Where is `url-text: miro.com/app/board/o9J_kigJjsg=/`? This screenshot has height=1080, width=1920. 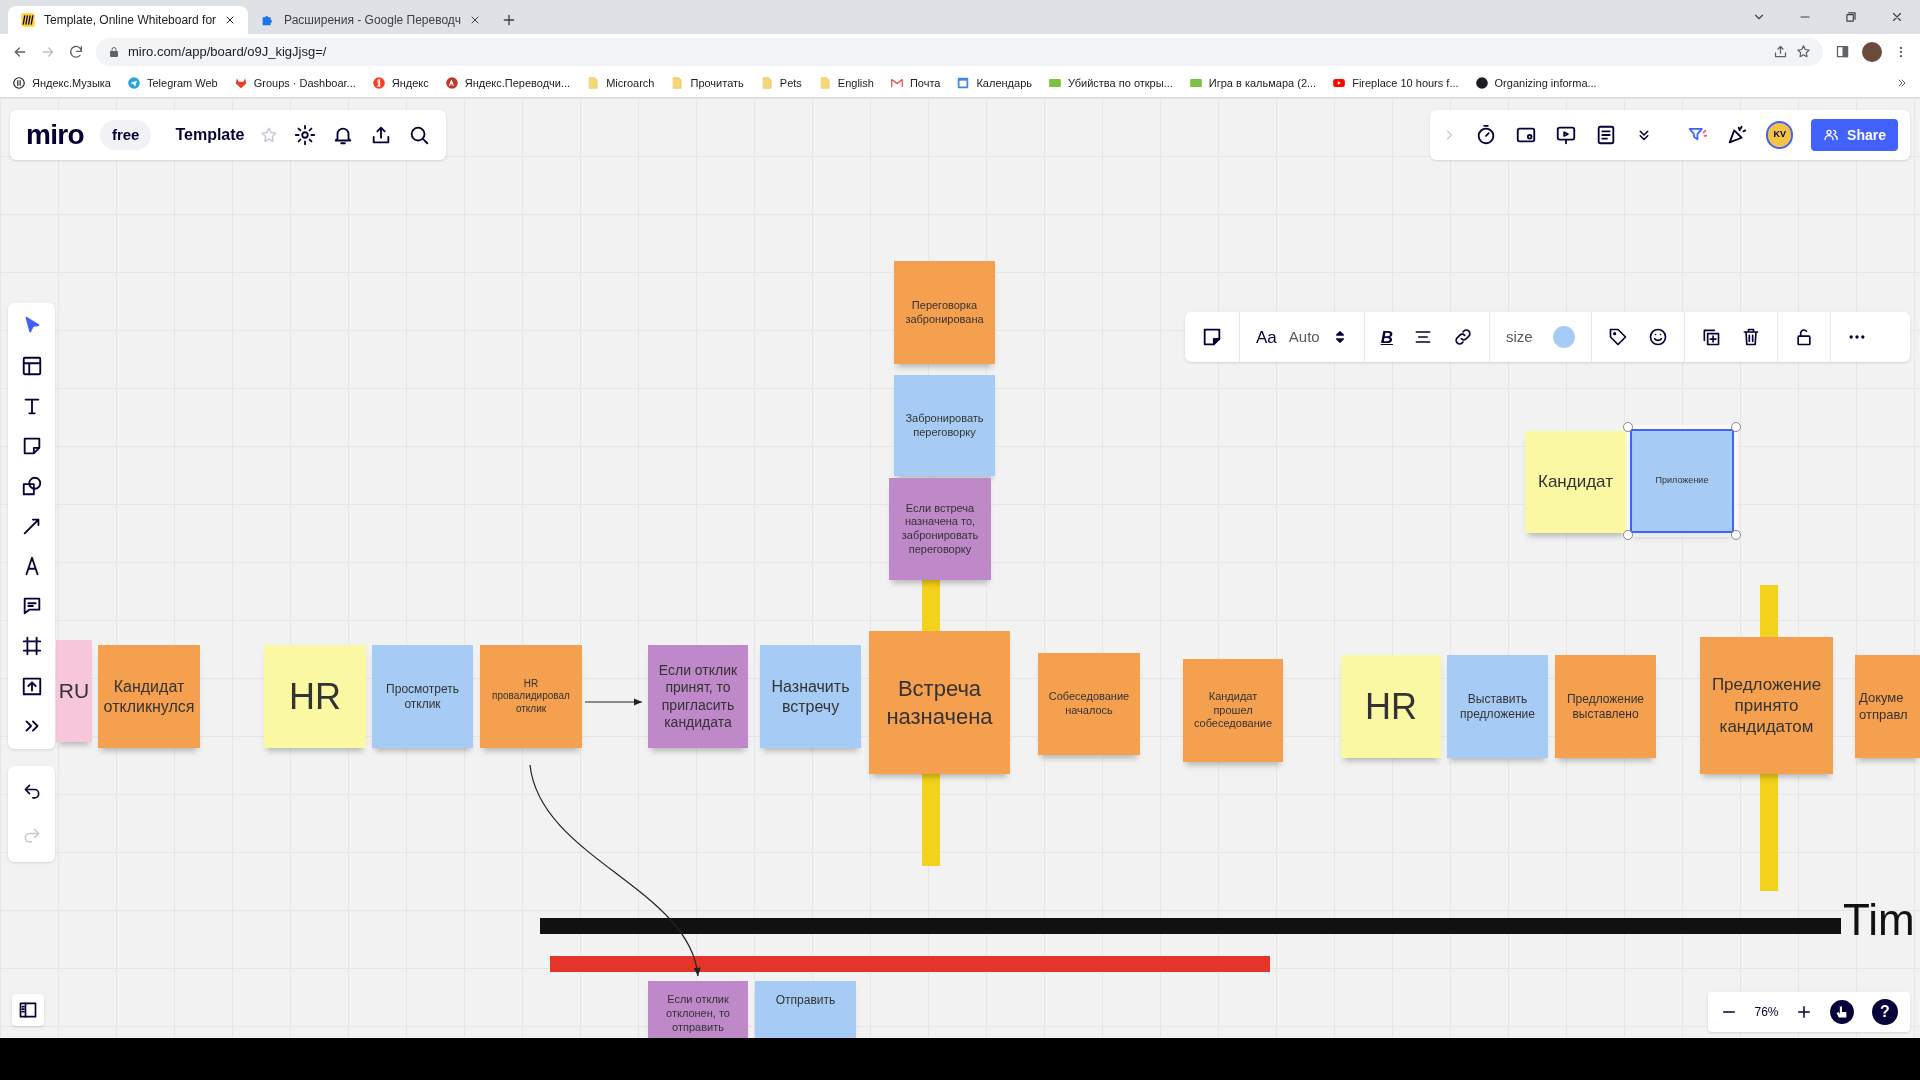
url-text: miro.com/app/board/o9J_kigJjsg=/ is located at coordinates (228, 51).